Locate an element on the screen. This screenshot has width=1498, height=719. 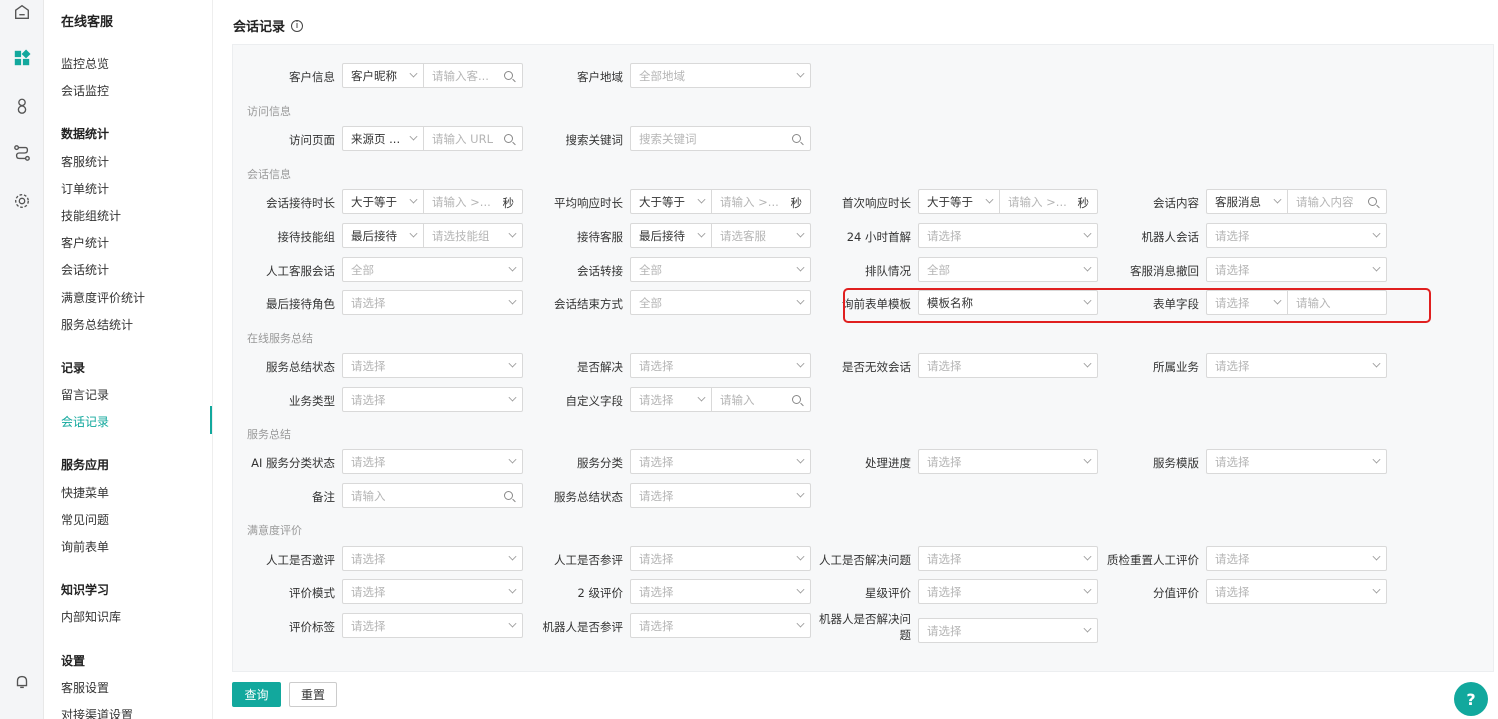
custom-field-input: 请输入 is located at coordinates (760, 399).